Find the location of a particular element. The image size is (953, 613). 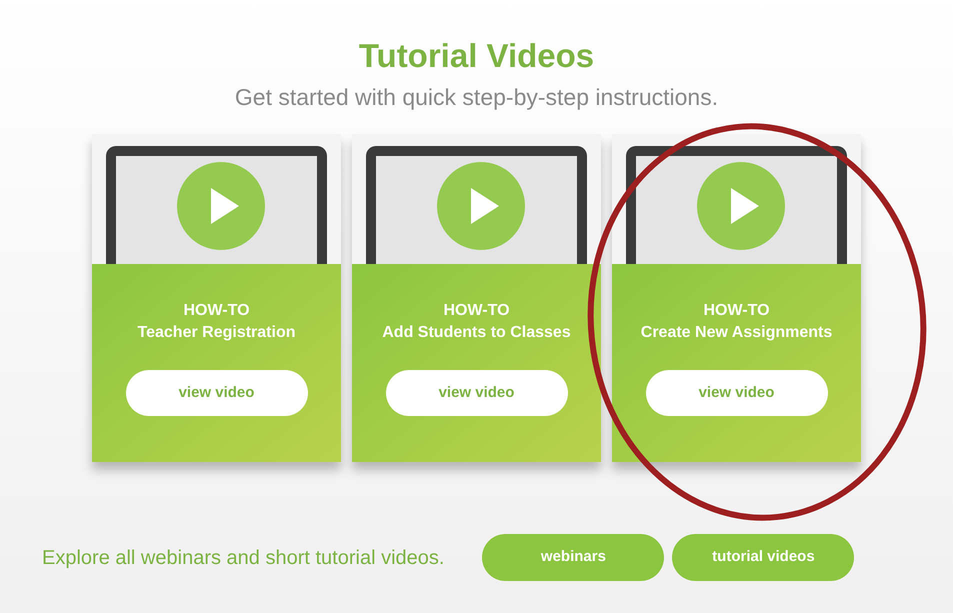

footer-text: Explore all webinars and short tutorial videos. is located at coordinates (243, 558).